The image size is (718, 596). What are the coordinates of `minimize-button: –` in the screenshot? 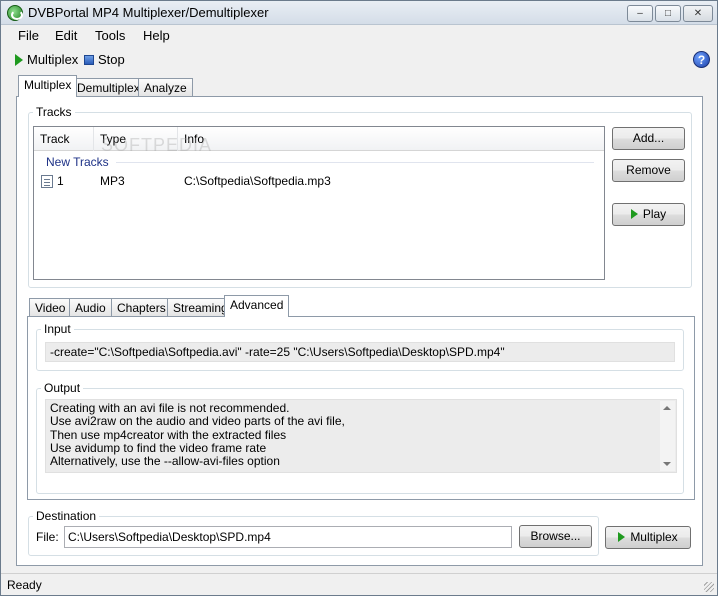 It's located at (640, 13).